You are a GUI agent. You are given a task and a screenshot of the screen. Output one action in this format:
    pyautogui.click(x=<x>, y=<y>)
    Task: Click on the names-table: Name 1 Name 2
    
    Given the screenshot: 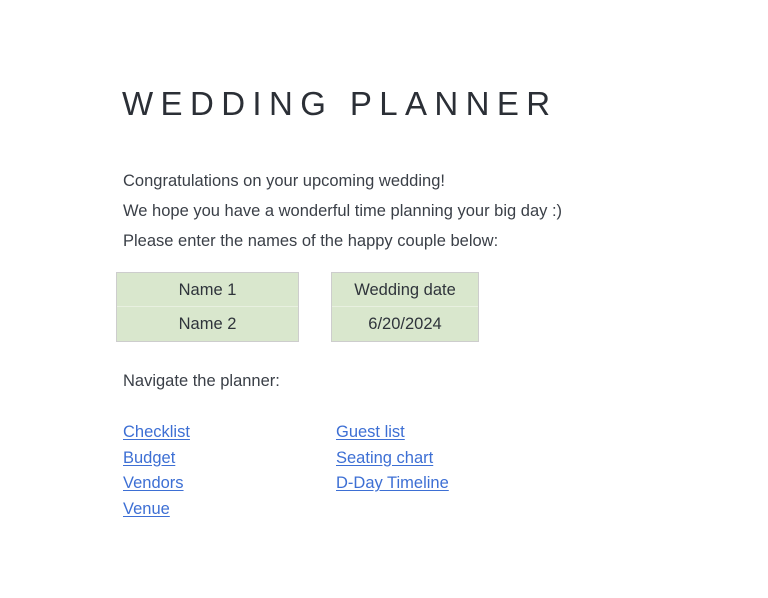 What is the action you would take?
    pyautogui.click(x=207, y=307)
    